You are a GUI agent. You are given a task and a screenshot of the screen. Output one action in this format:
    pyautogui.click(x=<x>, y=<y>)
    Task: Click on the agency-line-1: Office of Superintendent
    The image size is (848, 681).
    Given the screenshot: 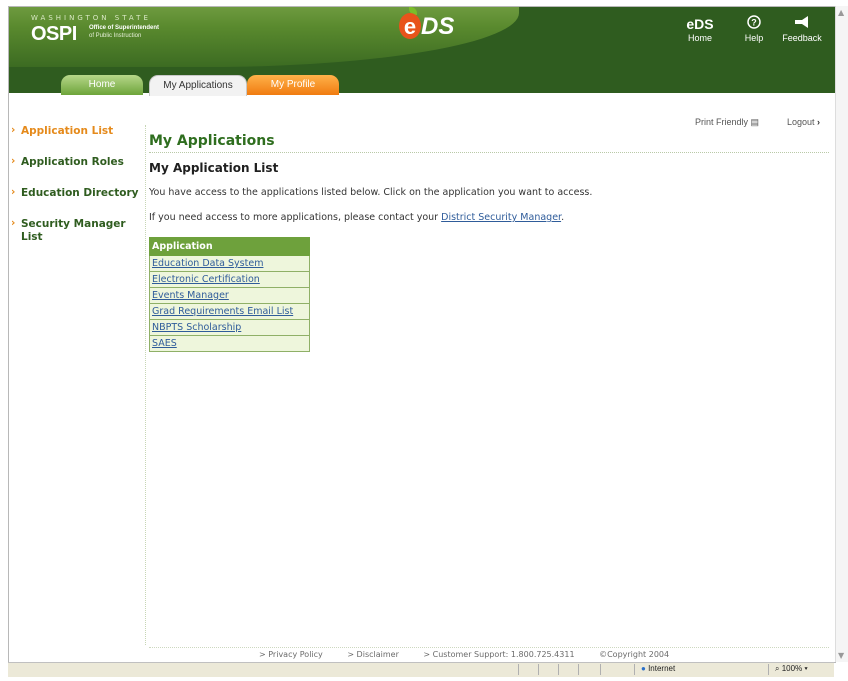 What is the action you would take?
    pyautogui.click(x=124, y=28)
    